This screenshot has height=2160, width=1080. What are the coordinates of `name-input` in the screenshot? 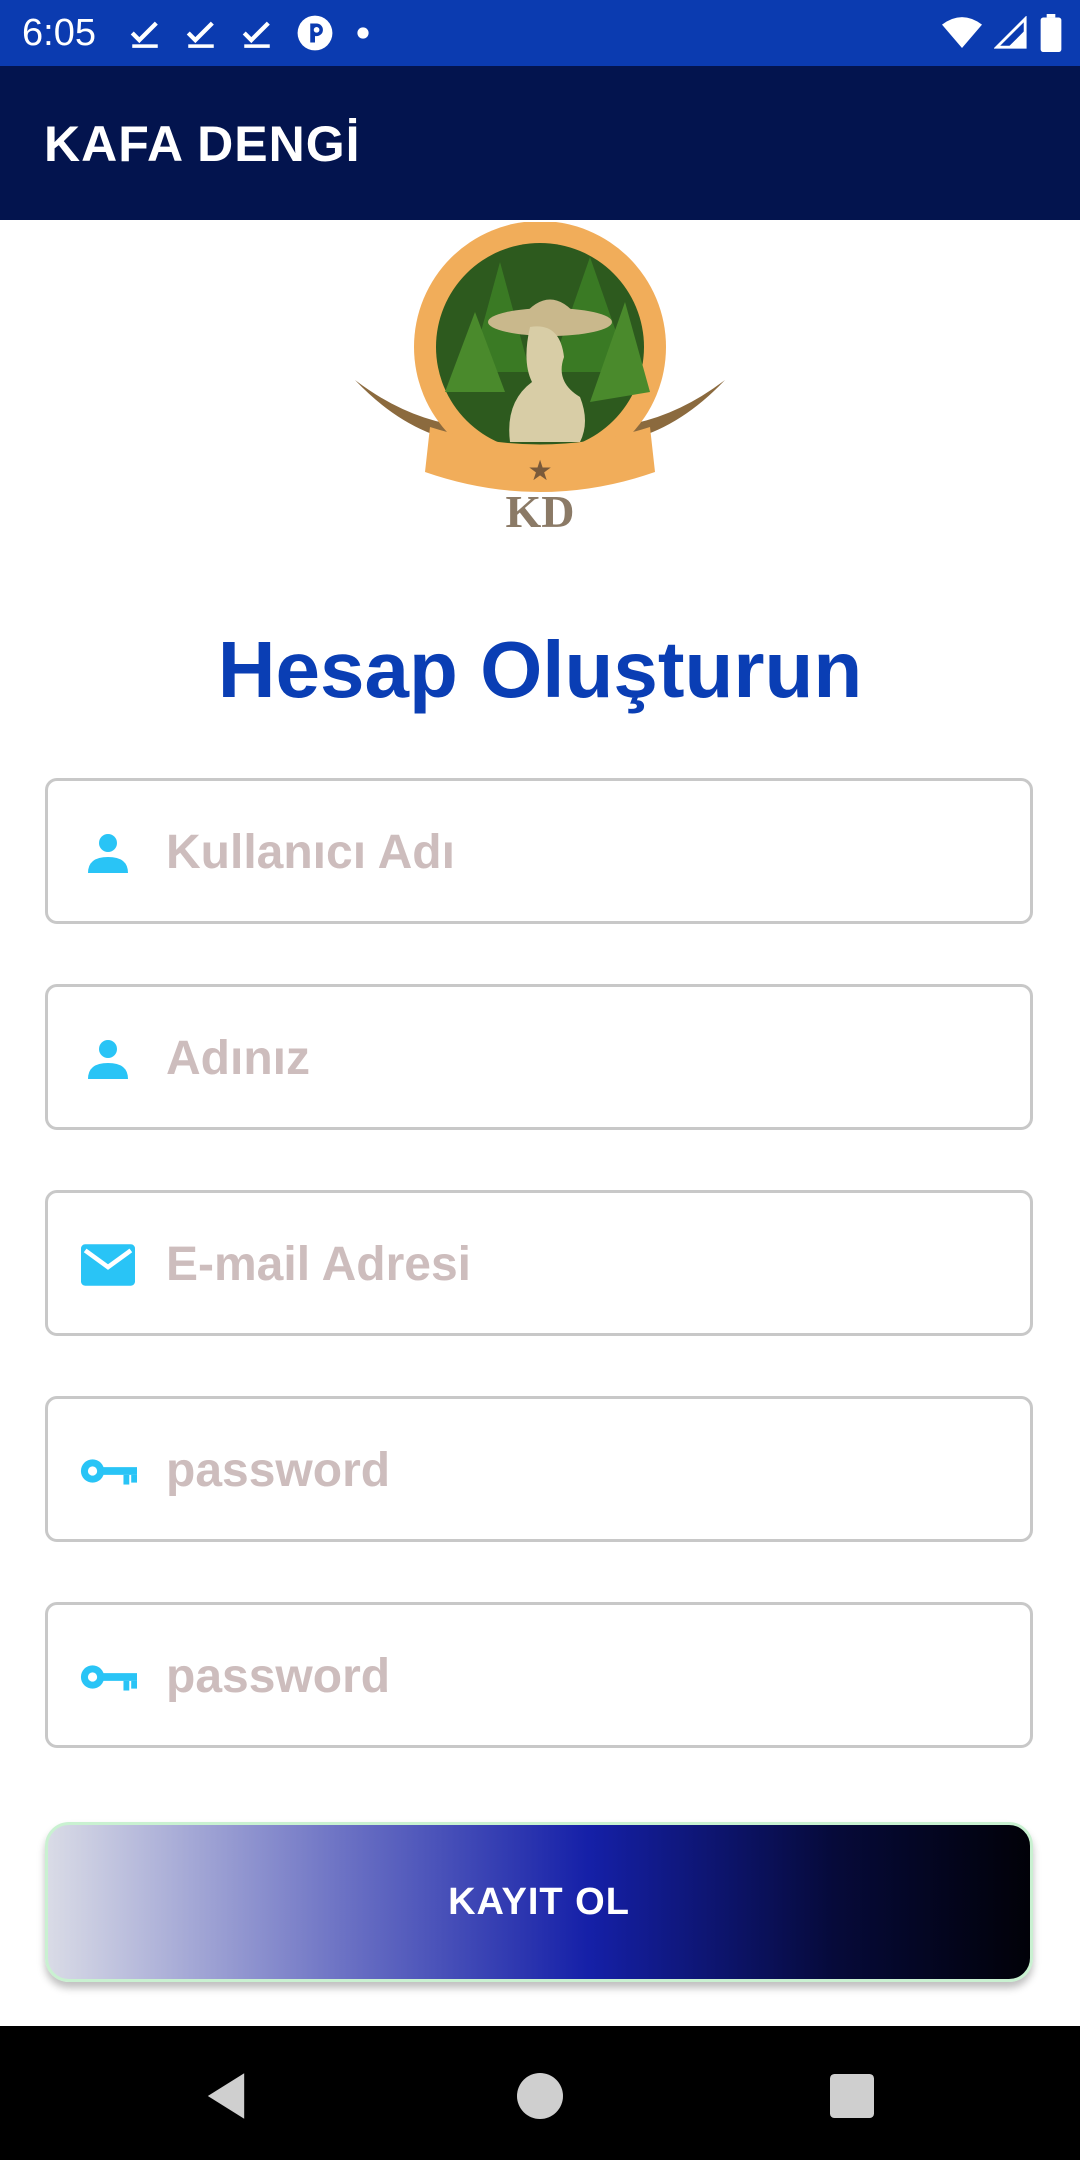 It's located at (586, 1058).